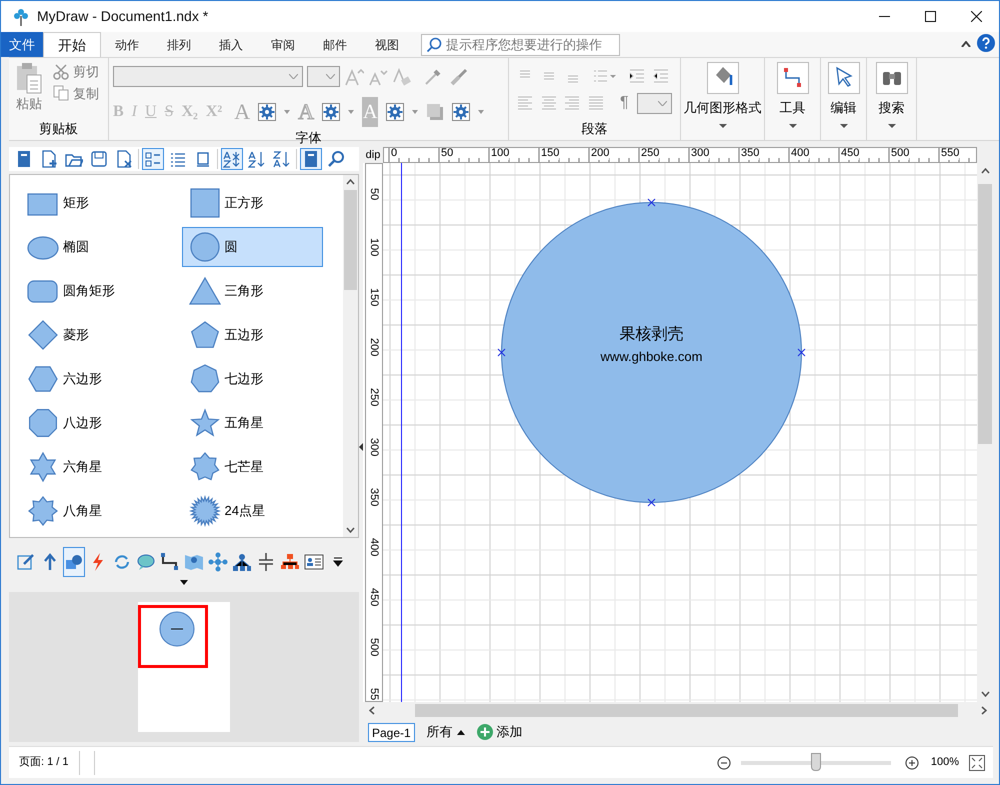 This screenshot has height=785, width=1000. What do you see at coordinates (252, 467) in the screenshot?
I see `shape-item: 七芒星` at bounding box center [252, 467].